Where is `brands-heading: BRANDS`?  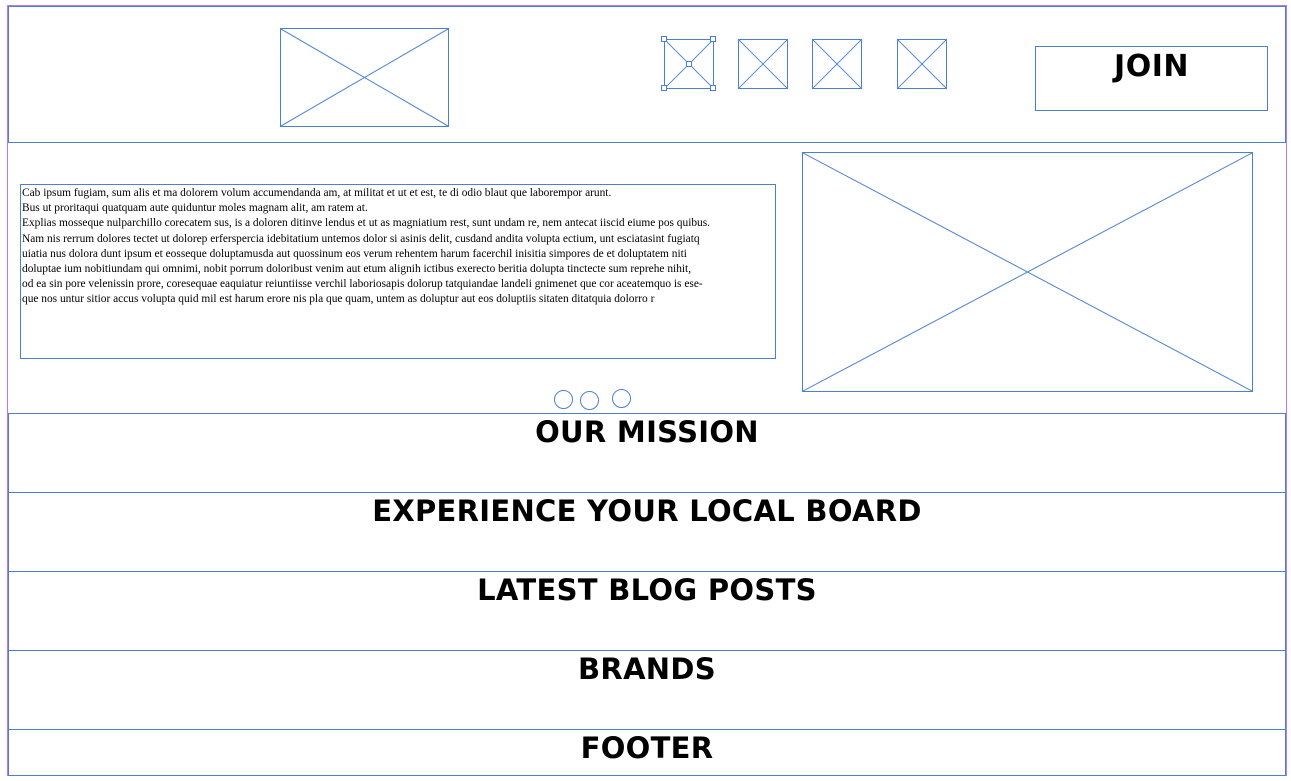 brands-heading: BRANDS is located at coordinates (647, 669).